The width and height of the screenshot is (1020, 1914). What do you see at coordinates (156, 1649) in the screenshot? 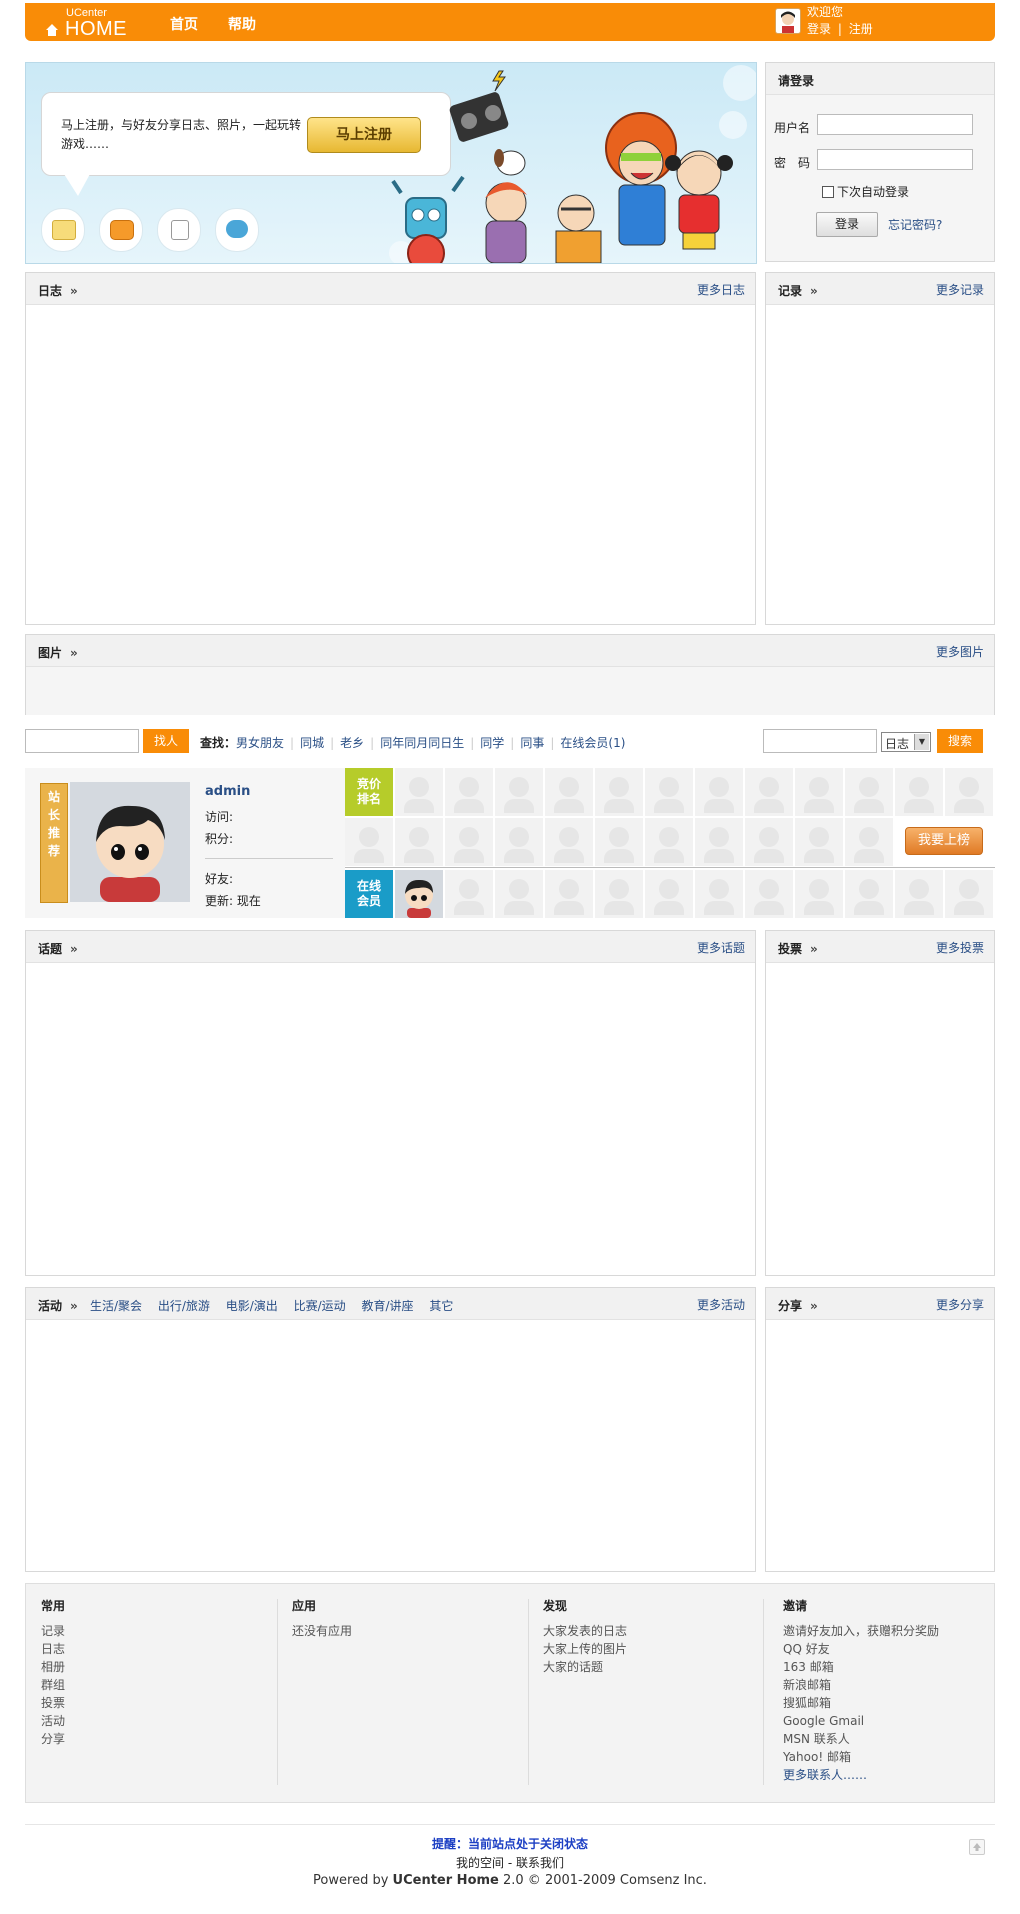
I see `footer-link-blogs: 日志` at bounding box center [156, 1649].